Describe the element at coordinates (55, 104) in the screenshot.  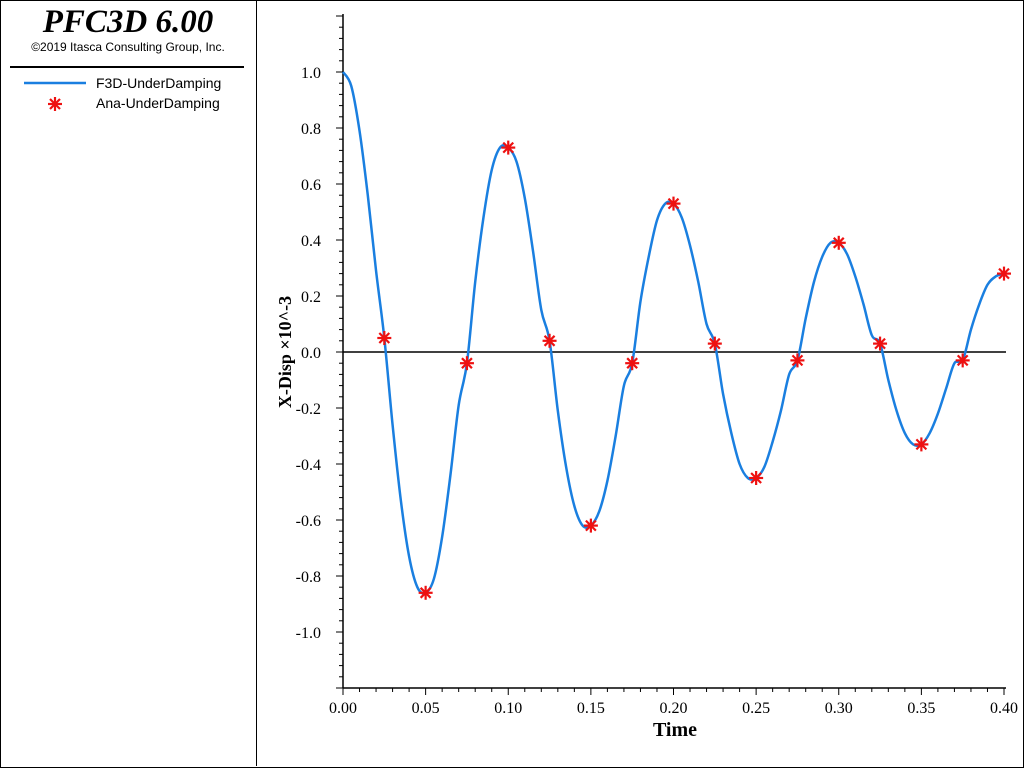
I see `asterisk-marker-icon` at that location.